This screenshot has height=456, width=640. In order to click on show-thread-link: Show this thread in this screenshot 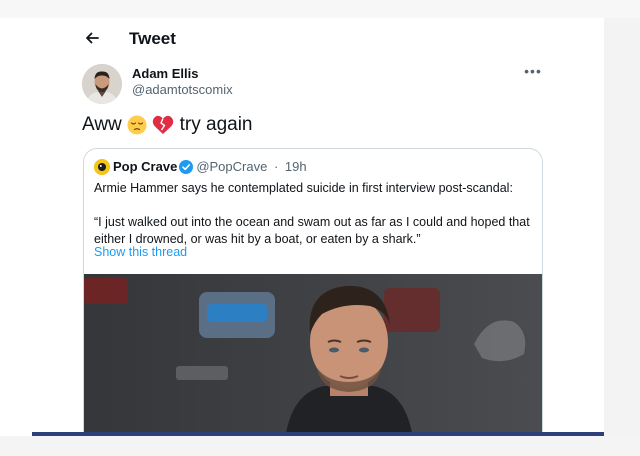, I will do `click(140, 252)`.